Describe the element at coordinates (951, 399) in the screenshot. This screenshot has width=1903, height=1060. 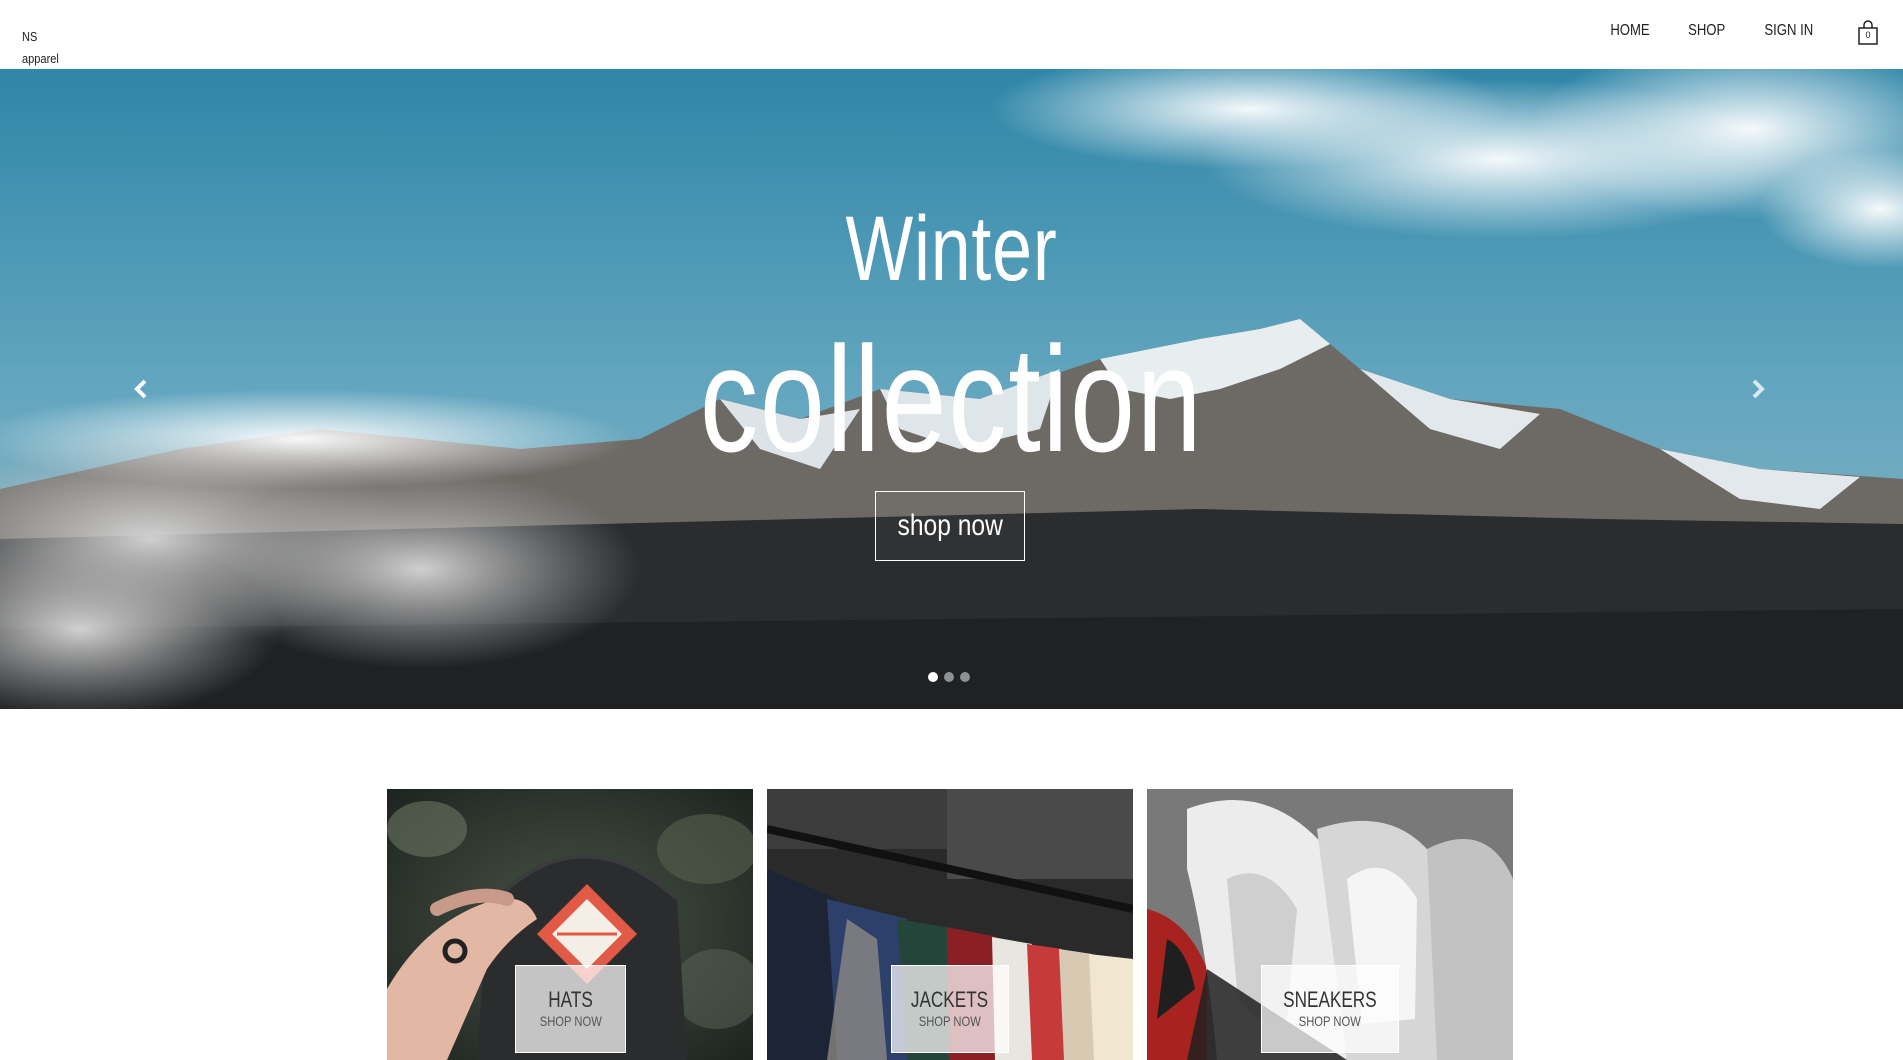
I see `hero-title-collection: collection` at that location.